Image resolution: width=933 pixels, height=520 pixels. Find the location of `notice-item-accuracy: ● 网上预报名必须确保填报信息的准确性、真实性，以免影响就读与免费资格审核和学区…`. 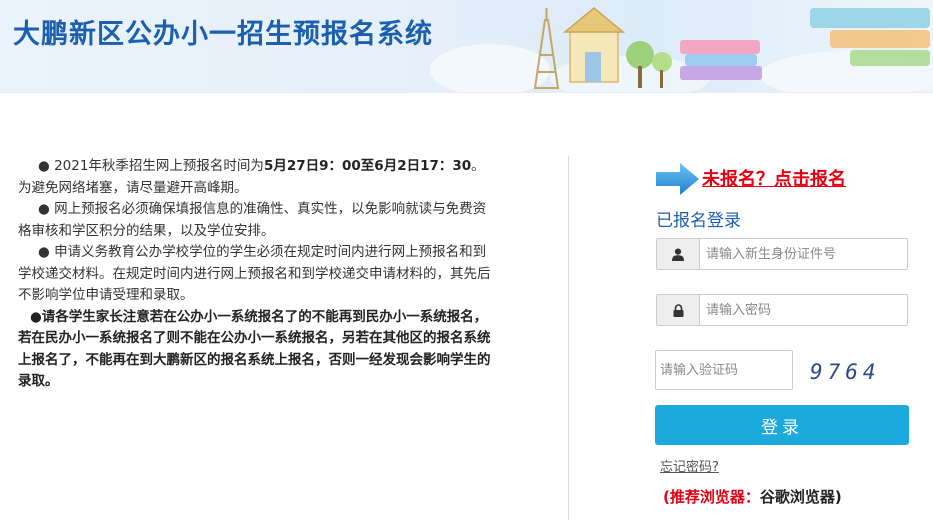

notice-item-accuracy: ● 网上预报名必须确保填报信息的准确性、真实性，以免影响就读与免费资格审核和学区… is located at coordinates (252, 220).